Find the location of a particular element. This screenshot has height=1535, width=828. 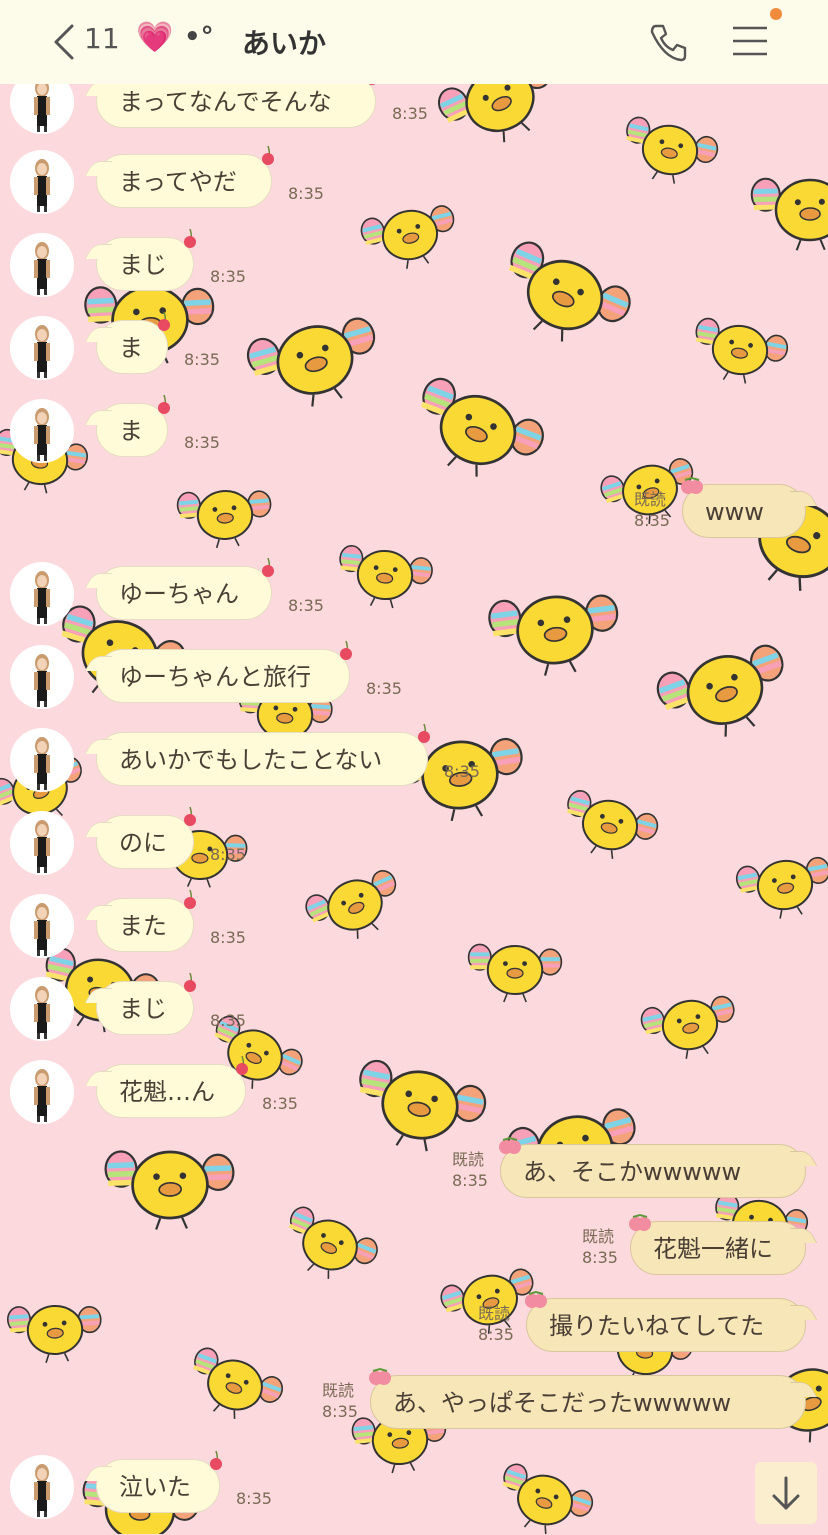

hamburger-menu-icon is located at coordinates (750, 41).